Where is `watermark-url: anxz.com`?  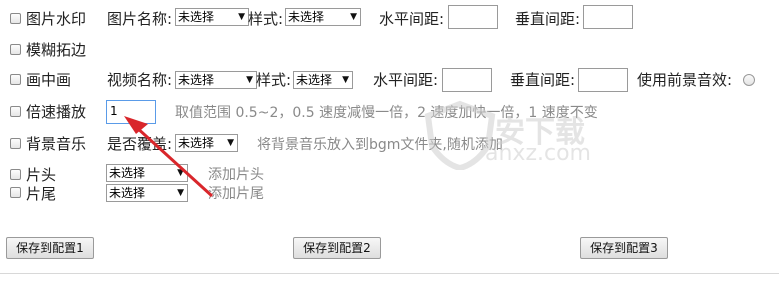 watermark-url: anxz.com is located at coordinates (538, 153).